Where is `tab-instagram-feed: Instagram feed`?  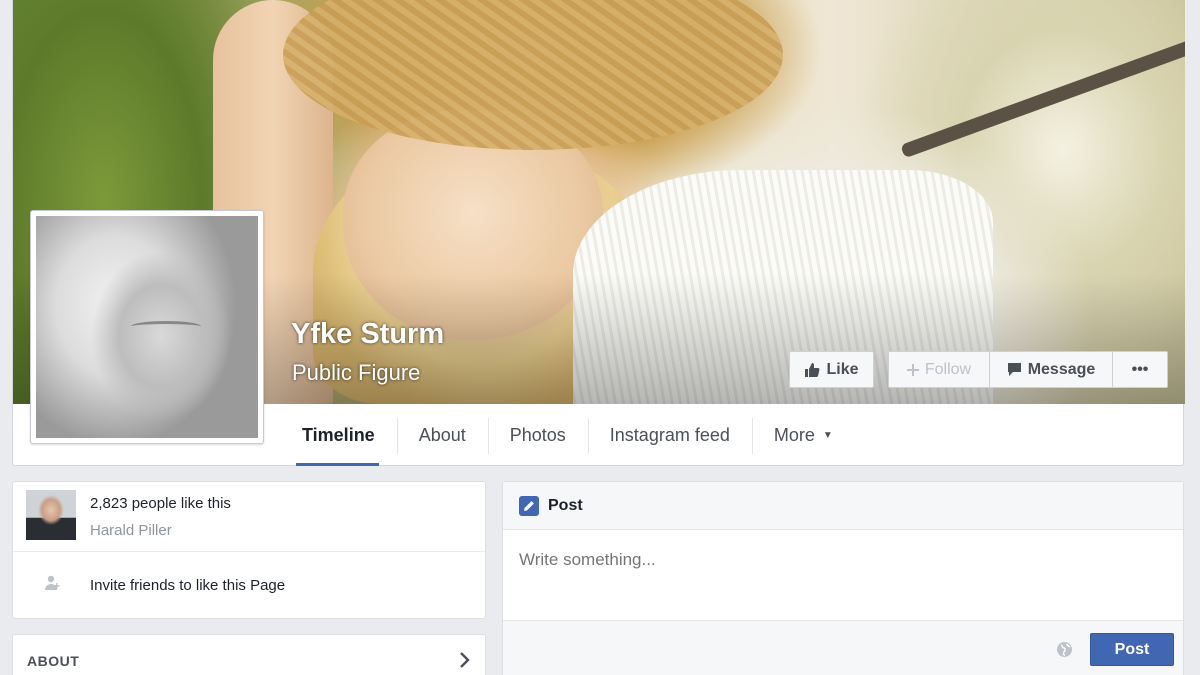
tab-instagram-feed: Instagram feed is located at coordinates (669, 435).